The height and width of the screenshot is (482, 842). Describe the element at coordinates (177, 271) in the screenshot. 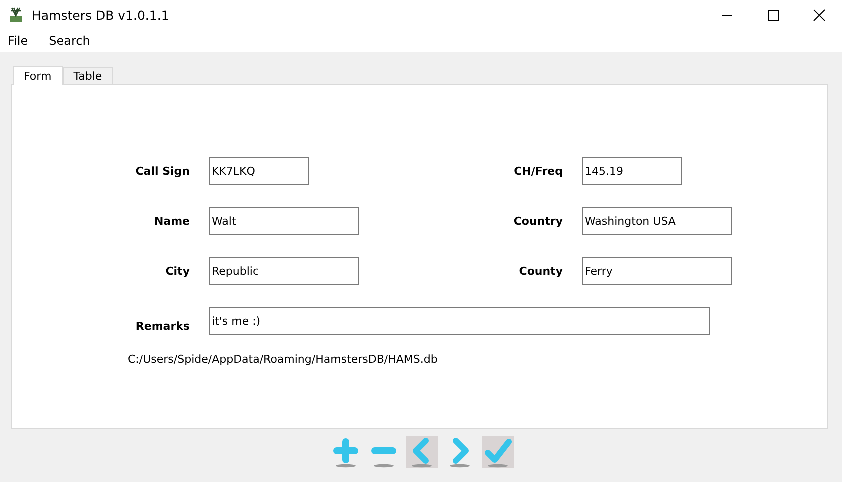

I see `field-label: City` at that location.